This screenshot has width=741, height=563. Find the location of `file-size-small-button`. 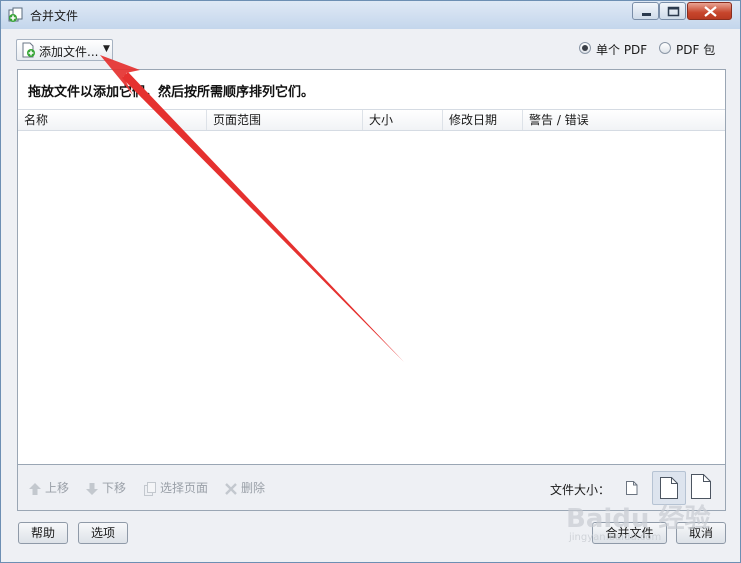

file-size-small-button is located at coordinates (632, 489).